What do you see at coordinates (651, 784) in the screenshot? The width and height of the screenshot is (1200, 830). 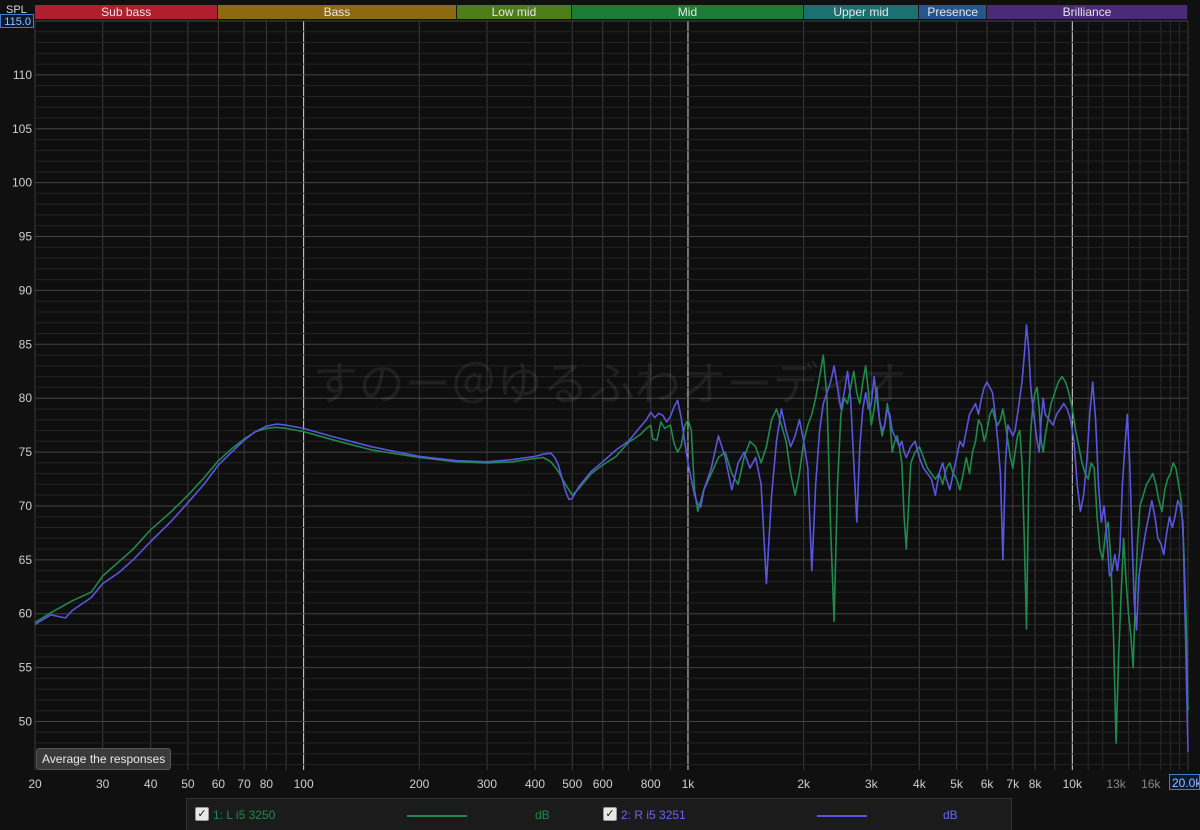 I see `x-tick-label: 800` at bounding box center [651, 784].